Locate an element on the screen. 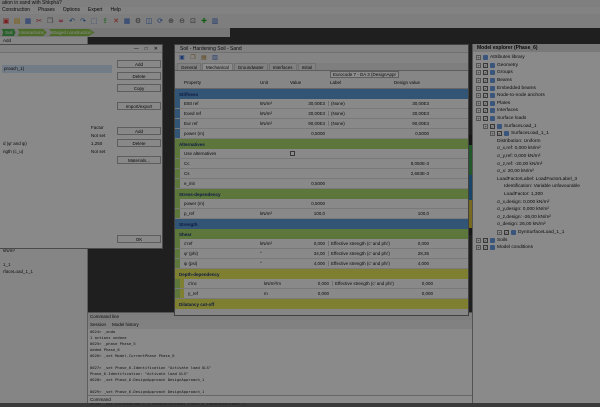 The height and width of the screenshot is (407, 600). explorer-item: + ✓ SurfaceLoad_1_1 is located at coordinates (536, 134).